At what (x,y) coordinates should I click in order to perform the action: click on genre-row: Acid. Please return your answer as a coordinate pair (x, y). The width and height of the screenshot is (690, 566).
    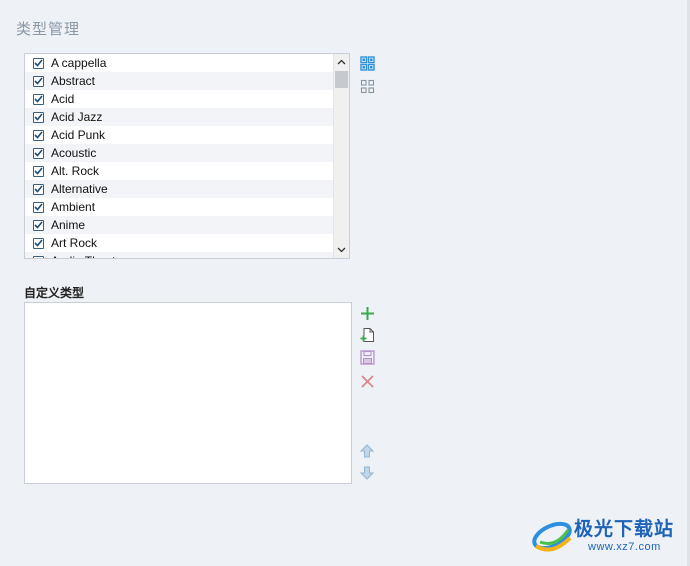
    Looking at the image, I should click on (179, 99).